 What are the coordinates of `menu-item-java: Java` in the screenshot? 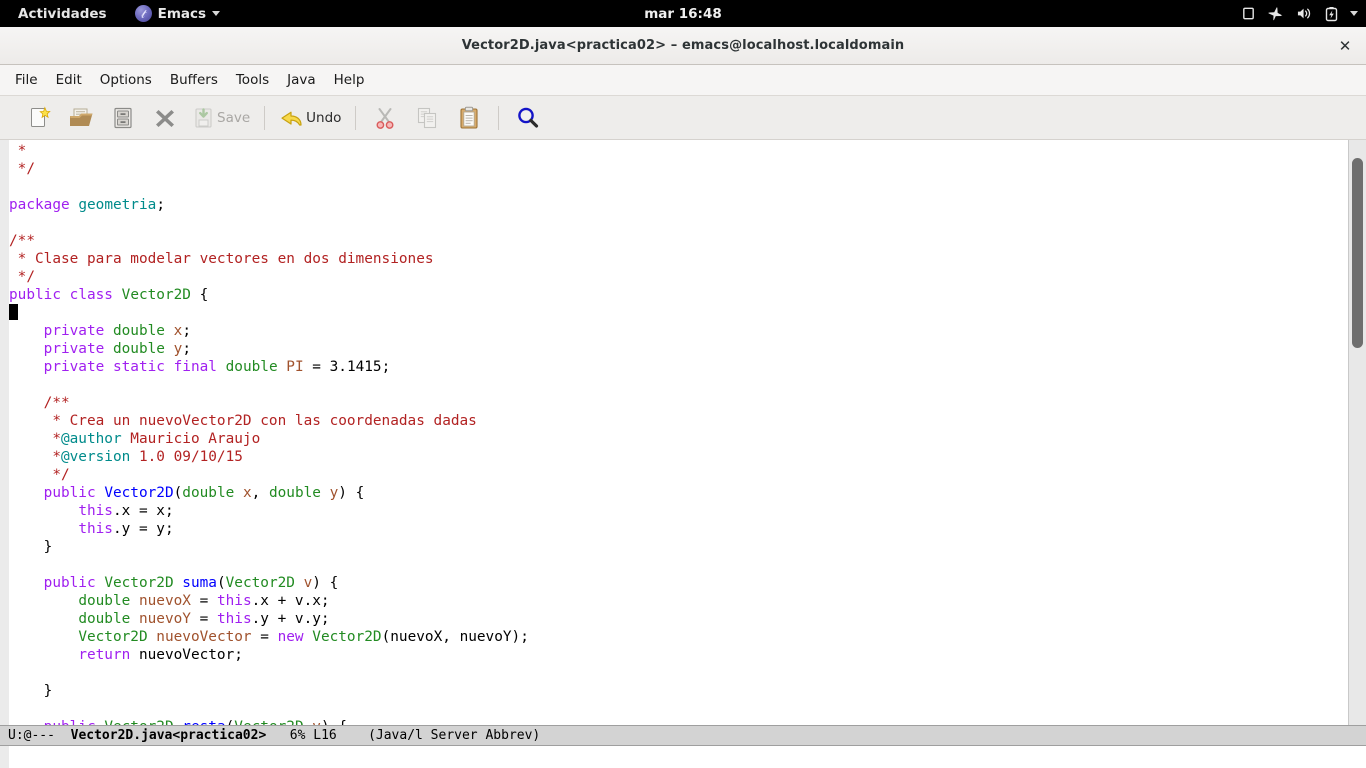 It's located at (301, 80).